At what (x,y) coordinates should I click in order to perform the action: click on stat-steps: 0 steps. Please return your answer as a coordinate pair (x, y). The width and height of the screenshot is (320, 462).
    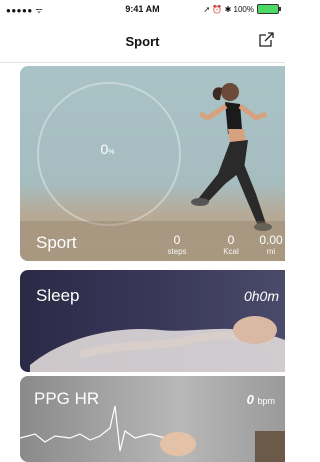
    Looking at the image, I should click on (177, 244).